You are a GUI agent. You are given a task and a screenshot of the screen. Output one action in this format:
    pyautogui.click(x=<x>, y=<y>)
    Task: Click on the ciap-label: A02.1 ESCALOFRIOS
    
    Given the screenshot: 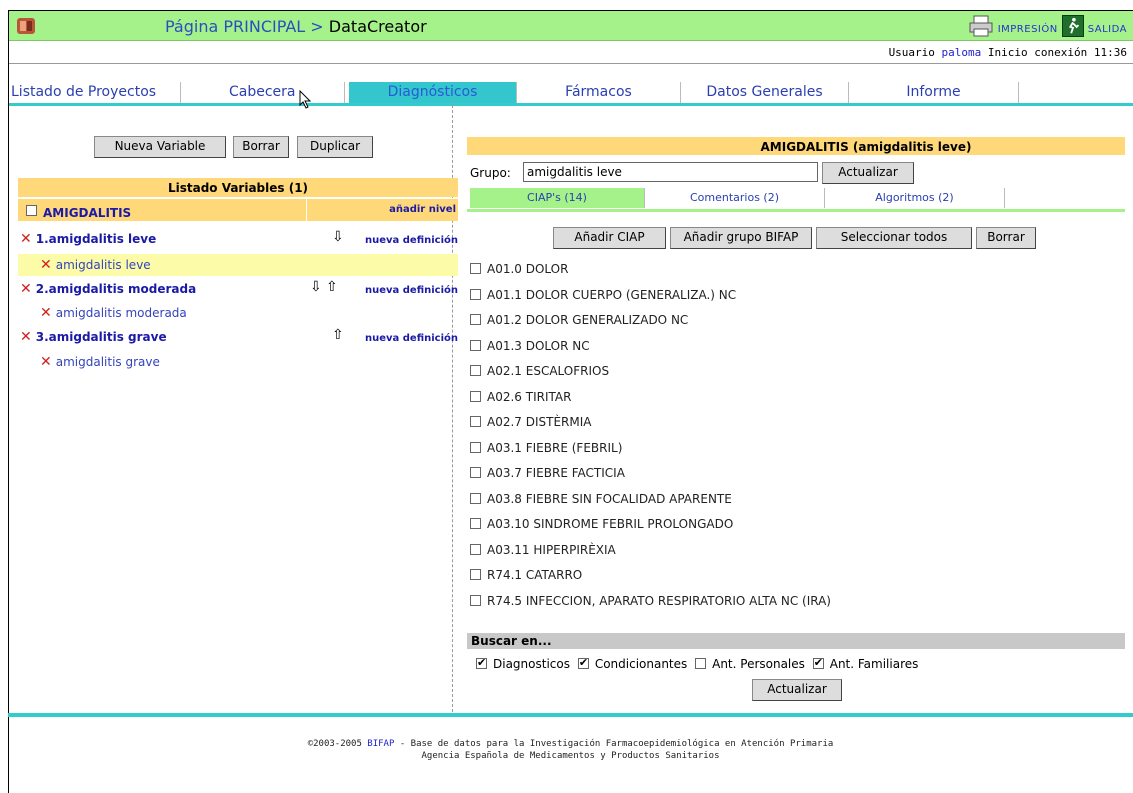 What is the action you would take?
    pyautogui.click(x=548, y=371)
    